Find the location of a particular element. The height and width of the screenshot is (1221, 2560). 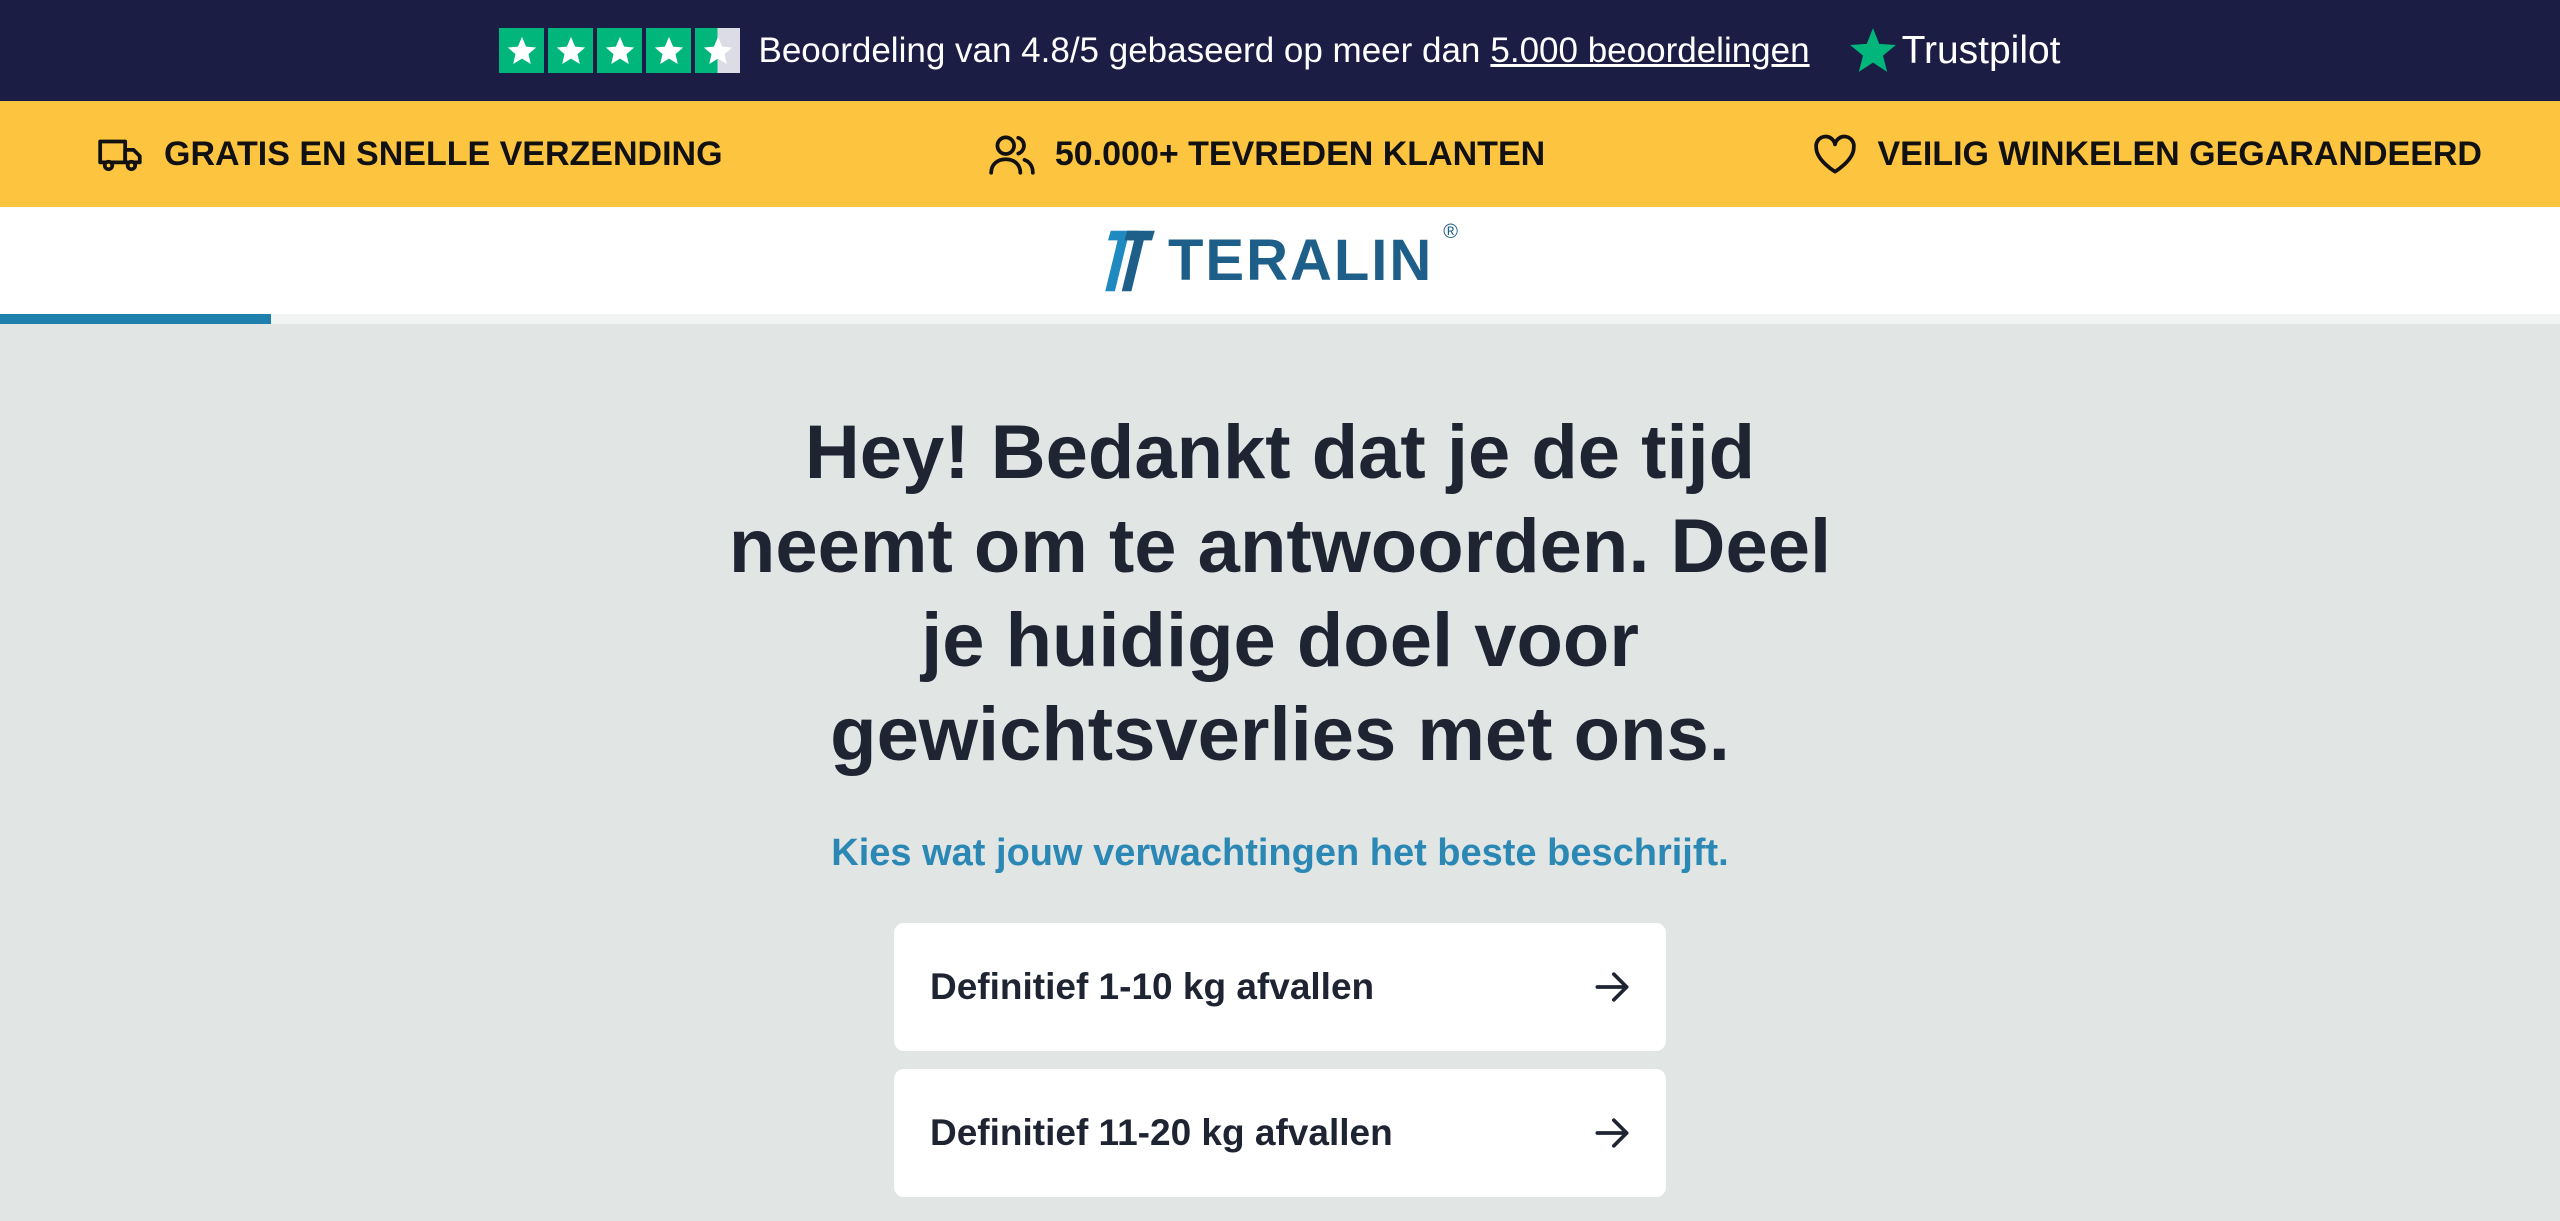

quiz-progress-bar is located at coordinates (1280, 319).